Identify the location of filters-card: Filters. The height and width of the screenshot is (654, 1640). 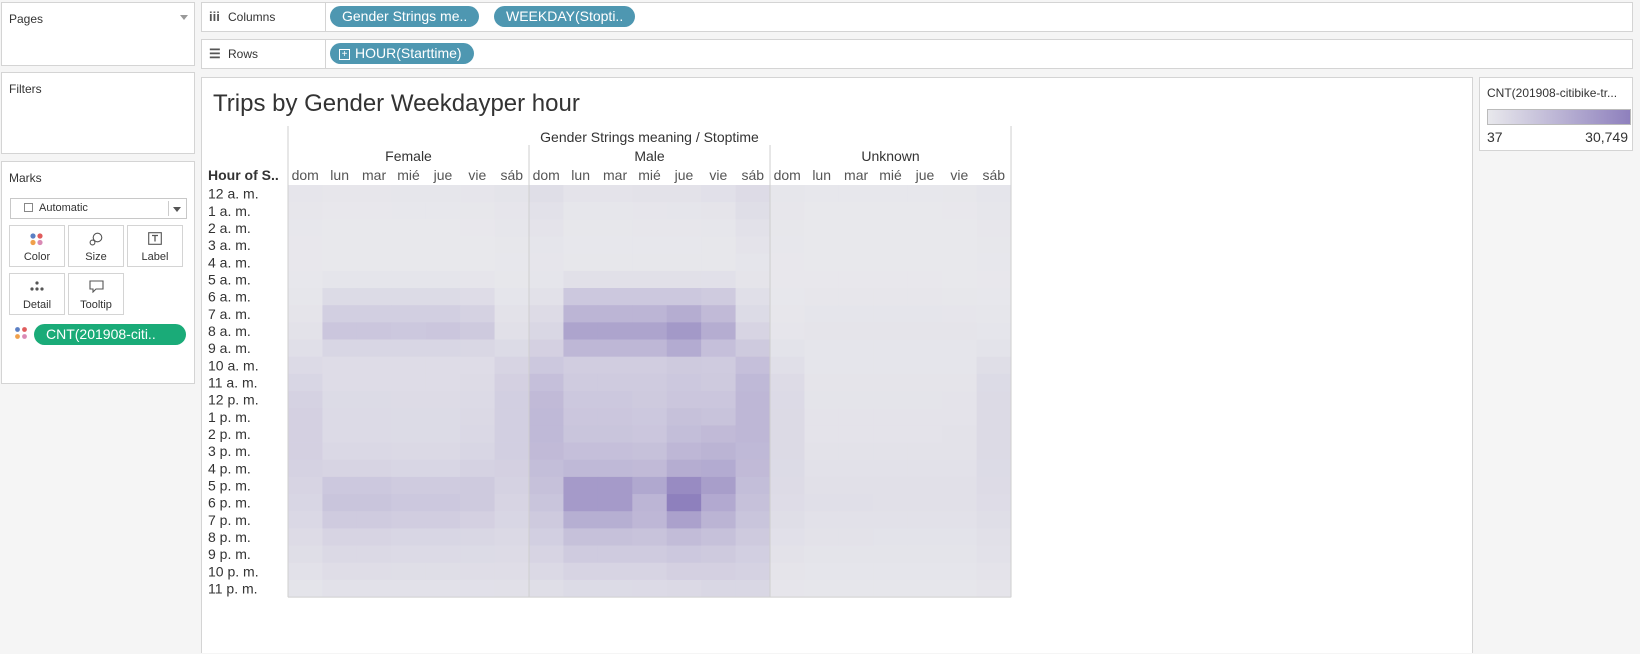
(98, 113).